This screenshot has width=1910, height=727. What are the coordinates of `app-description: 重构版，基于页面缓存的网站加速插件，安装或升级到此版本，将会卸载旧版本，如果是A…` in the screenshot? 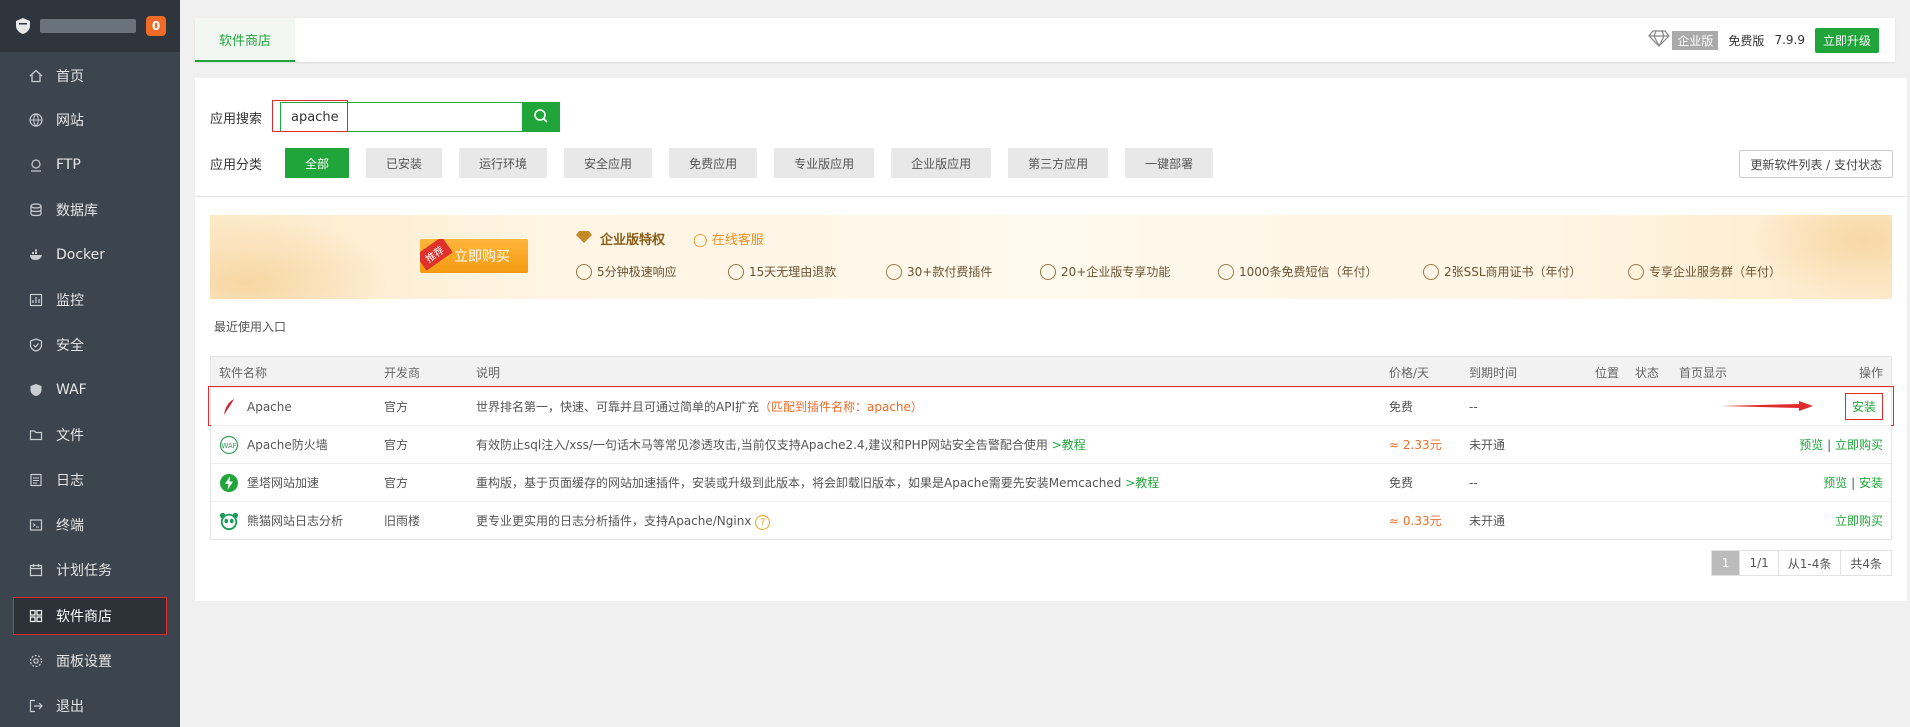 It's located at (817, 482).